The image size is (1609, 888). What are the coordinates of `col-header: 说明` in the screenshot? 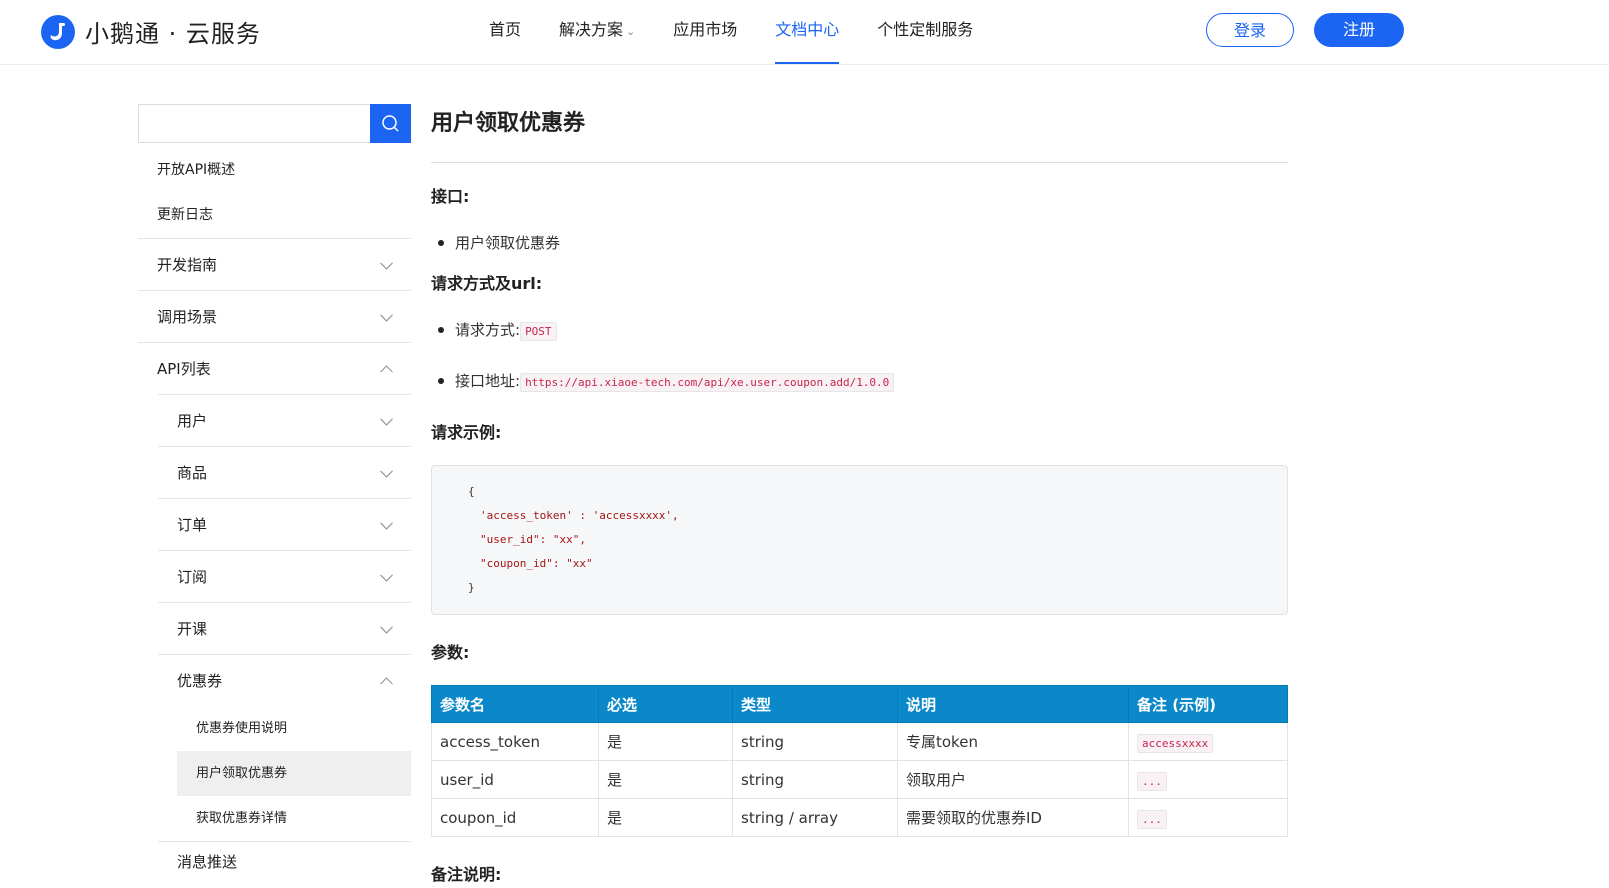 It's located at (1013, 704).